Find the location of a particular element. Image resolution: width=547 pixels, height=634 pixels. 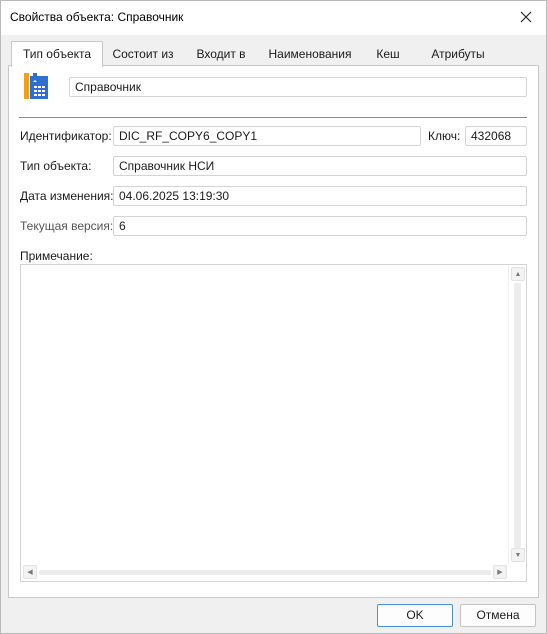

tab-cache: Кеш is located at coordinates (388, 54).